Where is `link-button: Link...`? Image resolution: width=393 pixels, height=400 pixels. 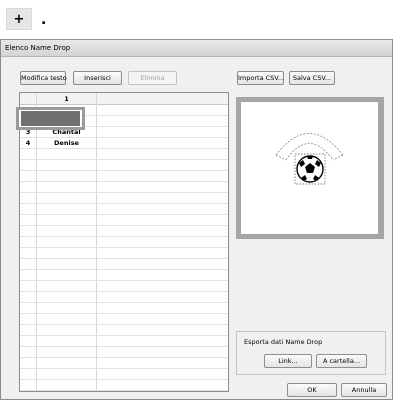 link-button: Link... is located at coordinates (288, 361).